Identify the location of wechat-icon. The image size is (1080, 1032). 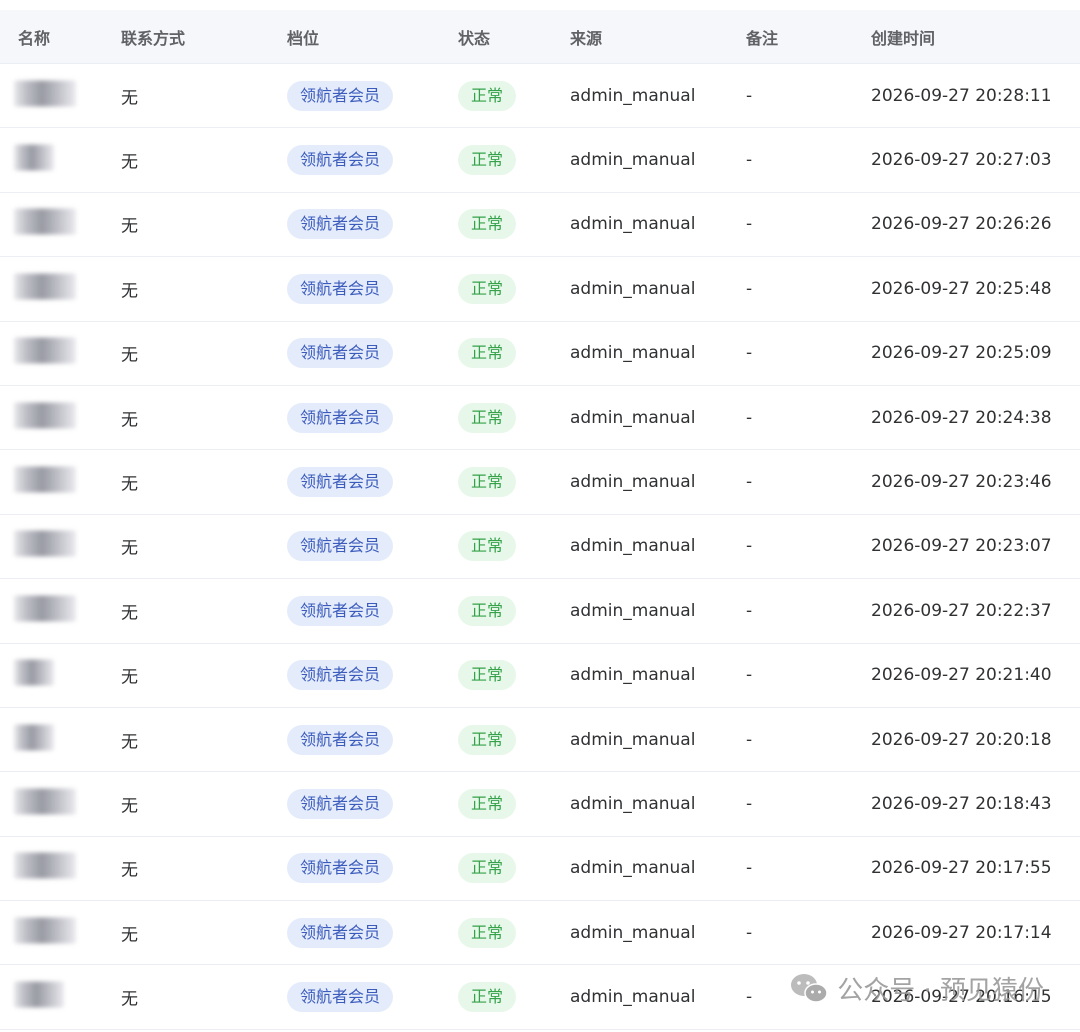
(809, 989).